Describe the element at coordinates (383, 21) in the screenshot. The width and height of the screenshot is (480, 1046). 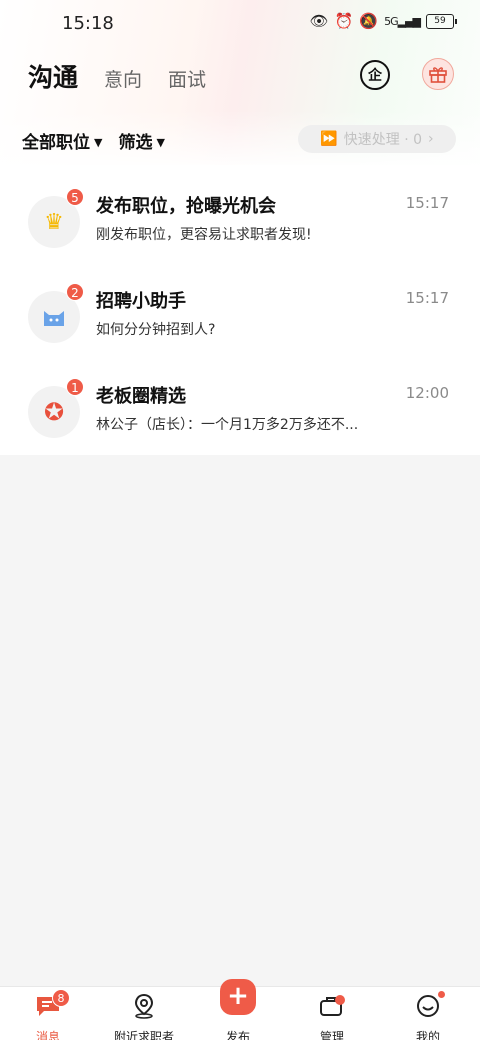
I see `status-icons: 👁 ⏰ 🔕 5G▂▄▆ 59` at that location.